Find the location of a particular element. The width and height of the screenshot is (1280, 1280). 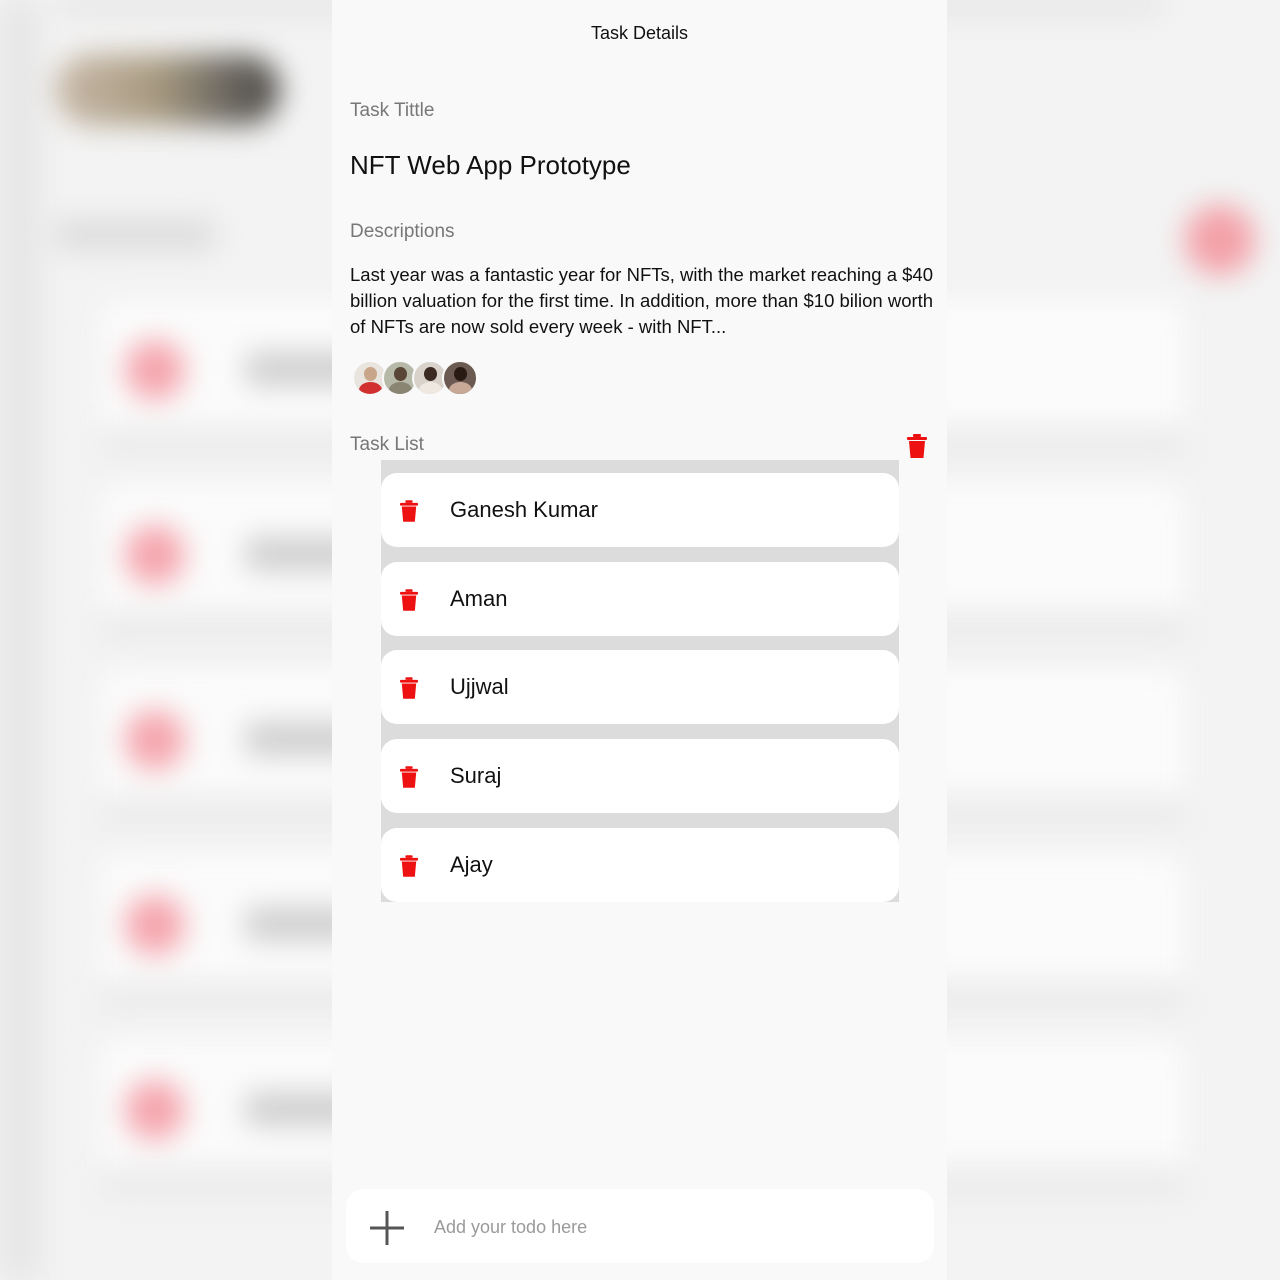

task-name: Ujjwal is located at coordinates (479, 686).